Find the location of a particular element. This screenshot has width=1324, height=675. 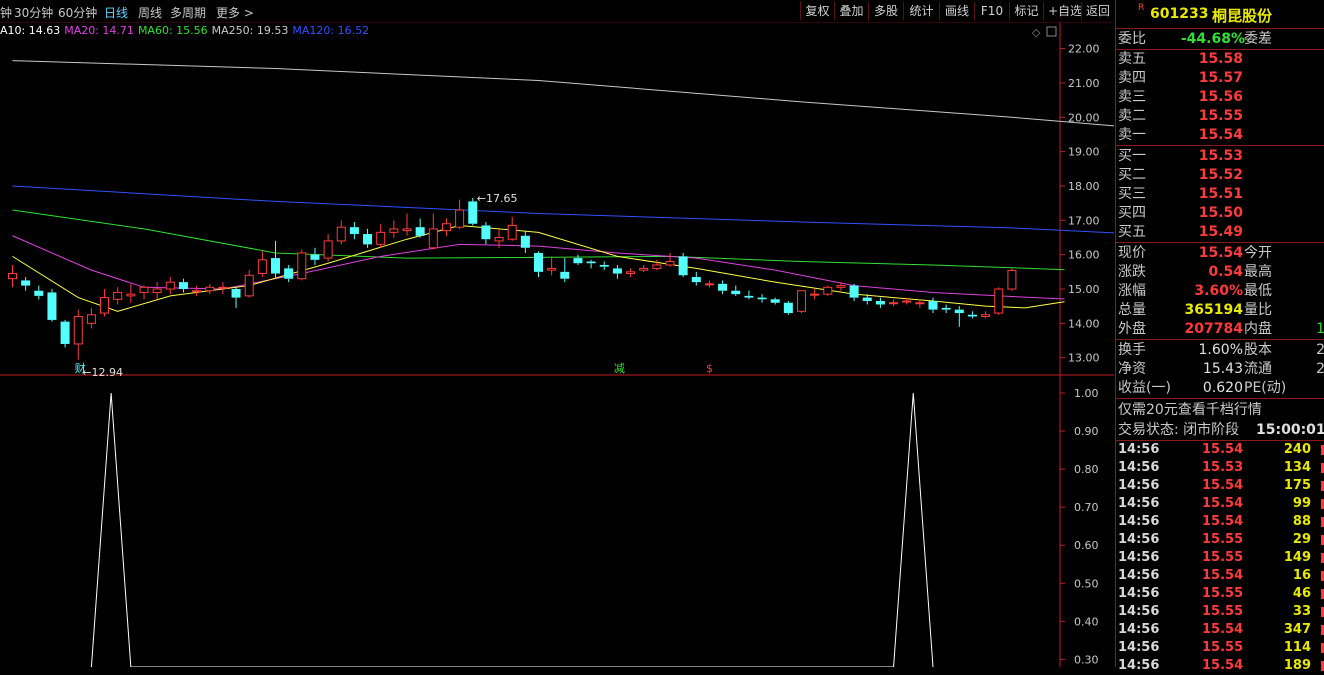

add-favorite-button: +自选 is located at coordinates (1062, 11).